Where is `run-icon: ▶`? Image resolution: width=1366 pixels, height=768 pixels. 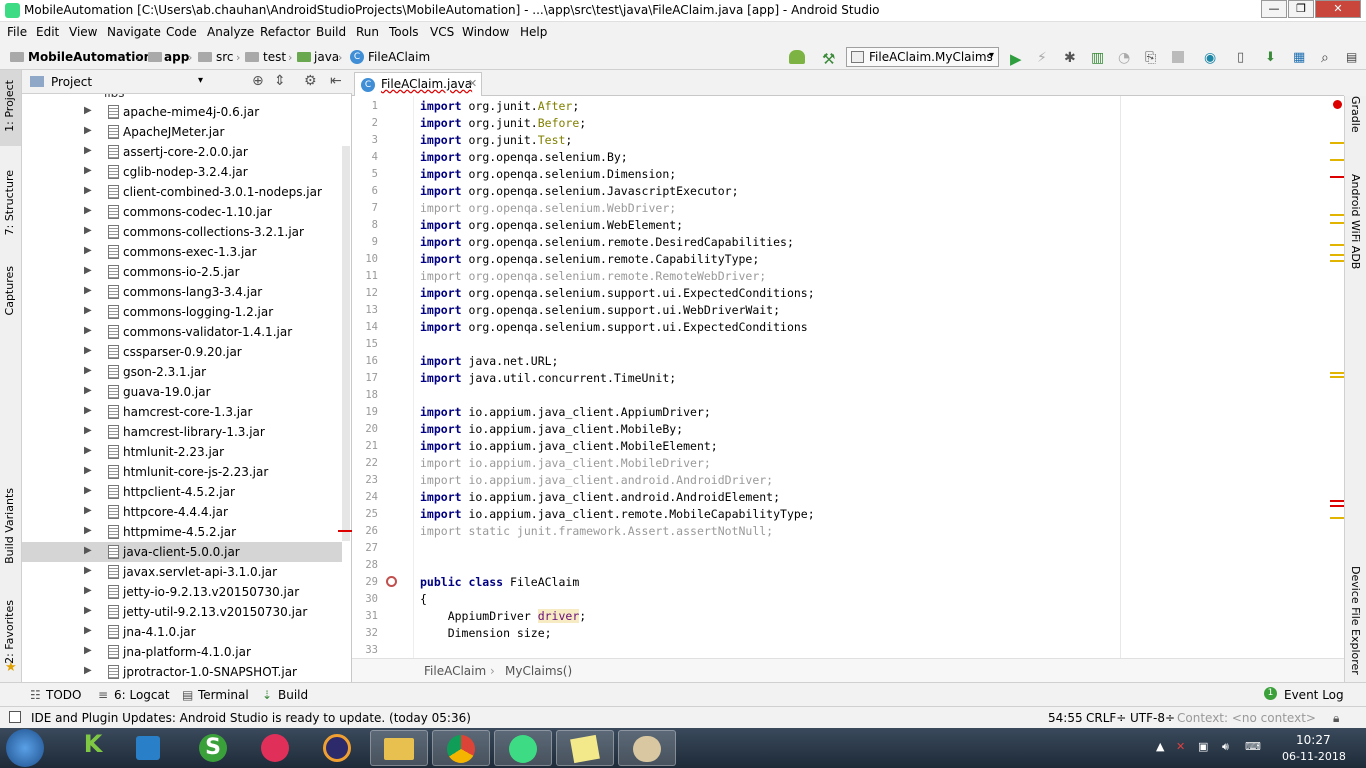 run-icon: ▶ is located at coordinates (1018, 59).